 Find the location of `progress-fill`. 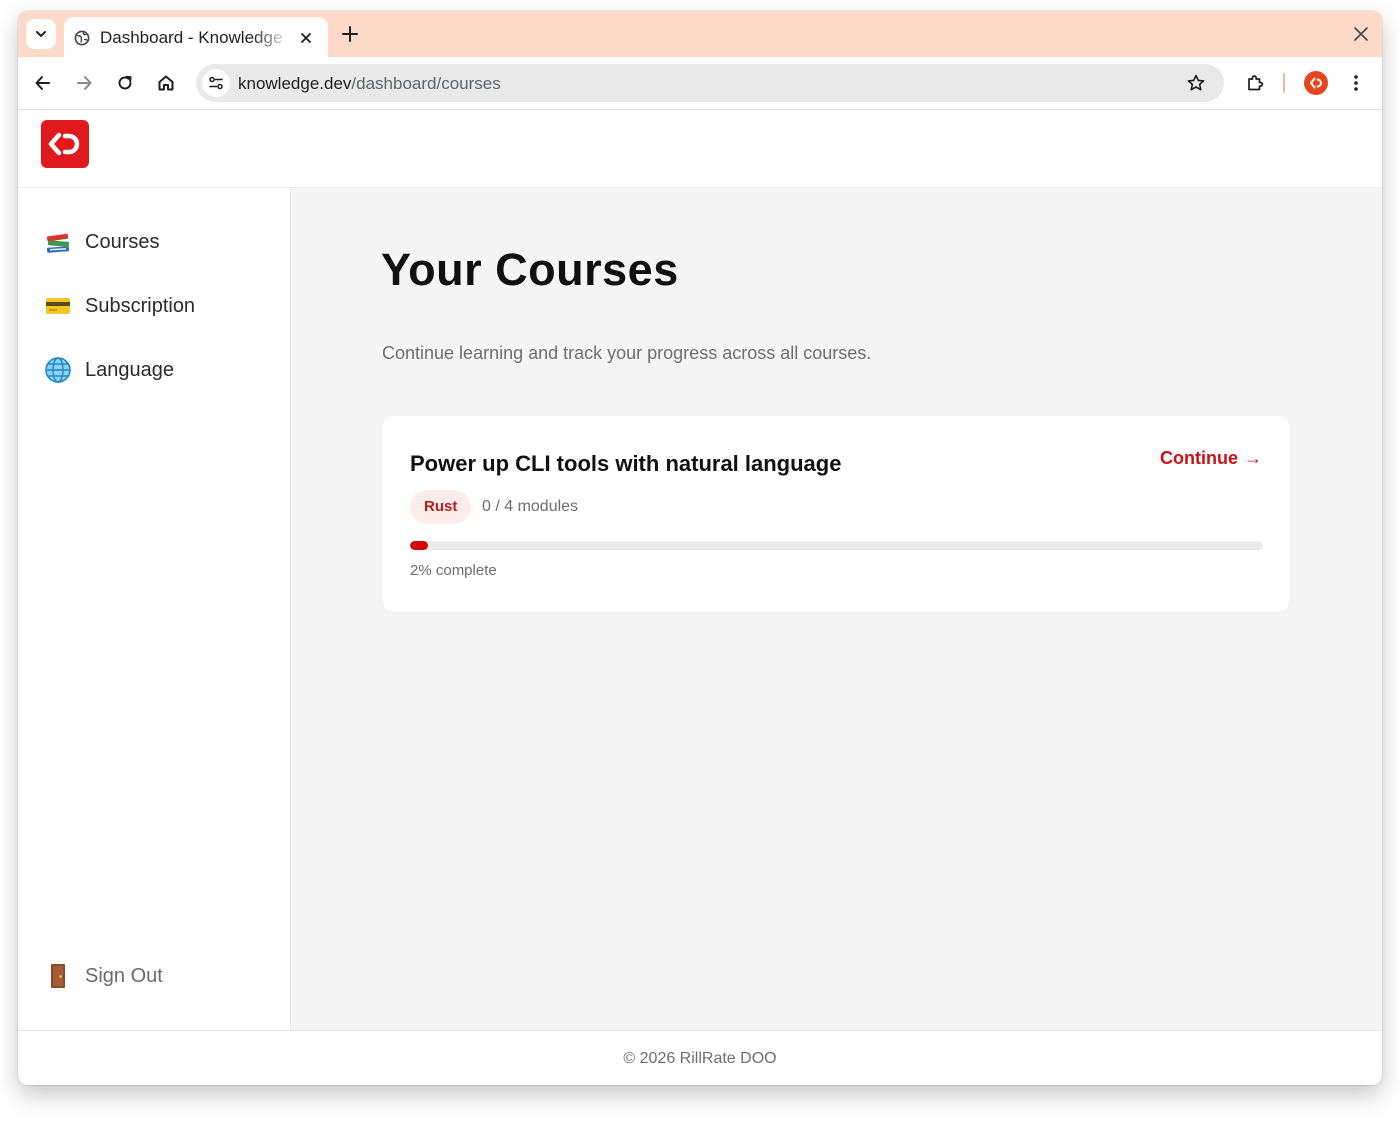

progress-fill is located at coordinates (419, 545).